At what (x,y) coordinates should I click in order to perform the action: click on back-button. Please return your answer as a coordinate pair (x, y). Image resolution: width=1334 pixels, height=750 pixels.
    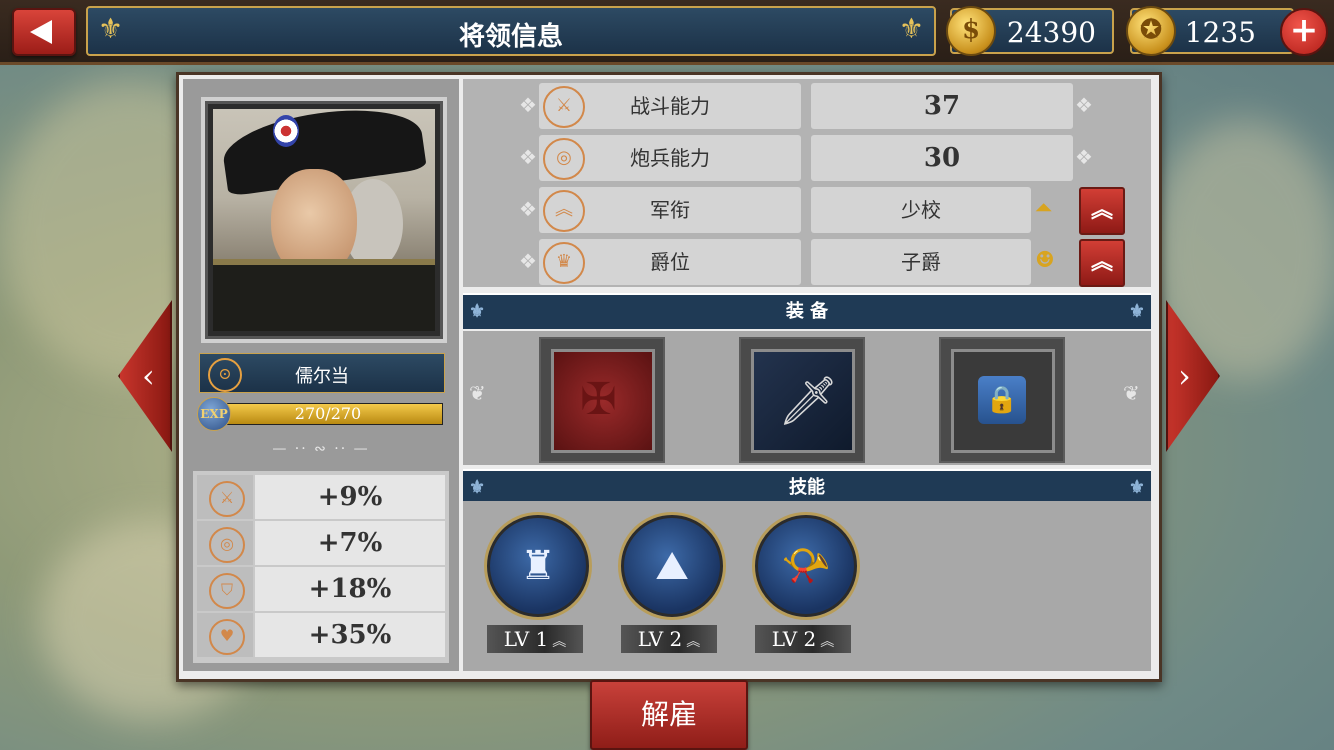
    Looking at the image, I should click on (44, 32).